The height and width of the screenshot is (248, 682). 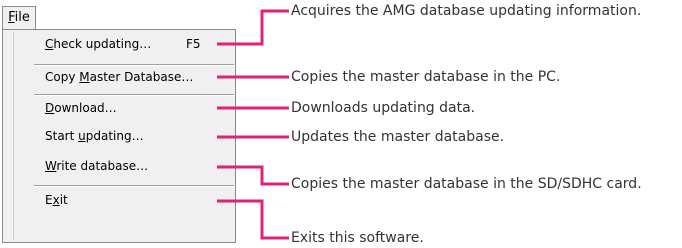 What do you see at coordinates (253, 27) in the screenshot?
I see `connector-check-updating` at bounding box center [253, 27].